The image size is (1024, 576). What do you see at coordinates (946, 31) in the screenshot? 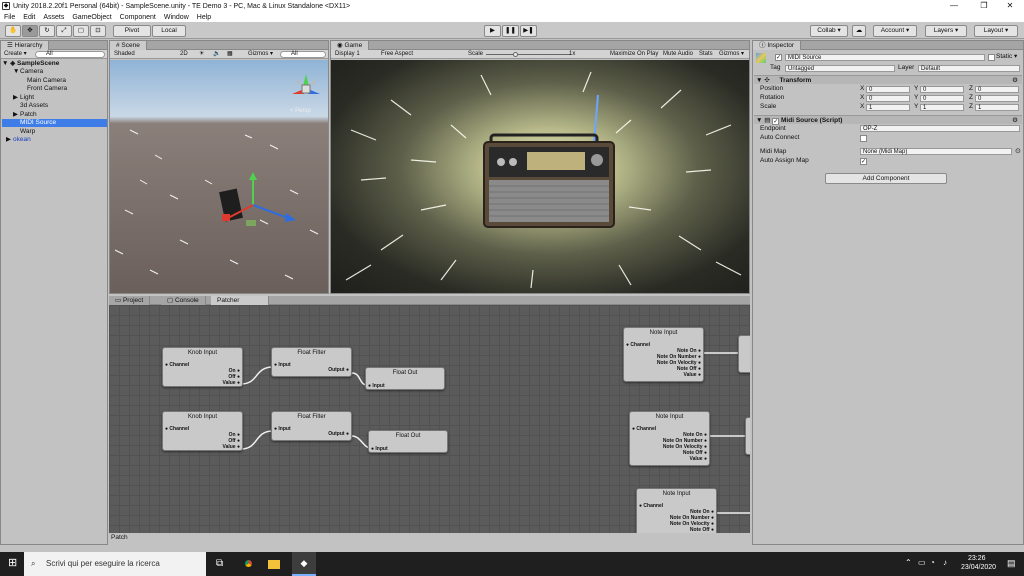
I see `layers-button: Layers ▾` at bounding box center [946, 31].